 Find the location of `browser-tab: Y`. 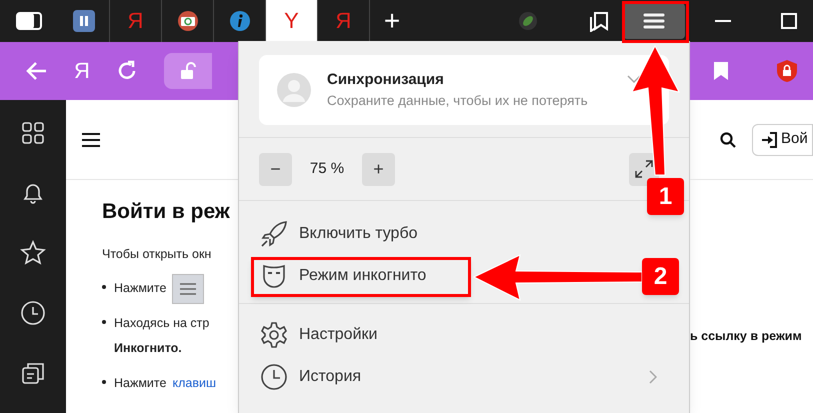

browser-tab: Y is located at coordinates (292, 21).